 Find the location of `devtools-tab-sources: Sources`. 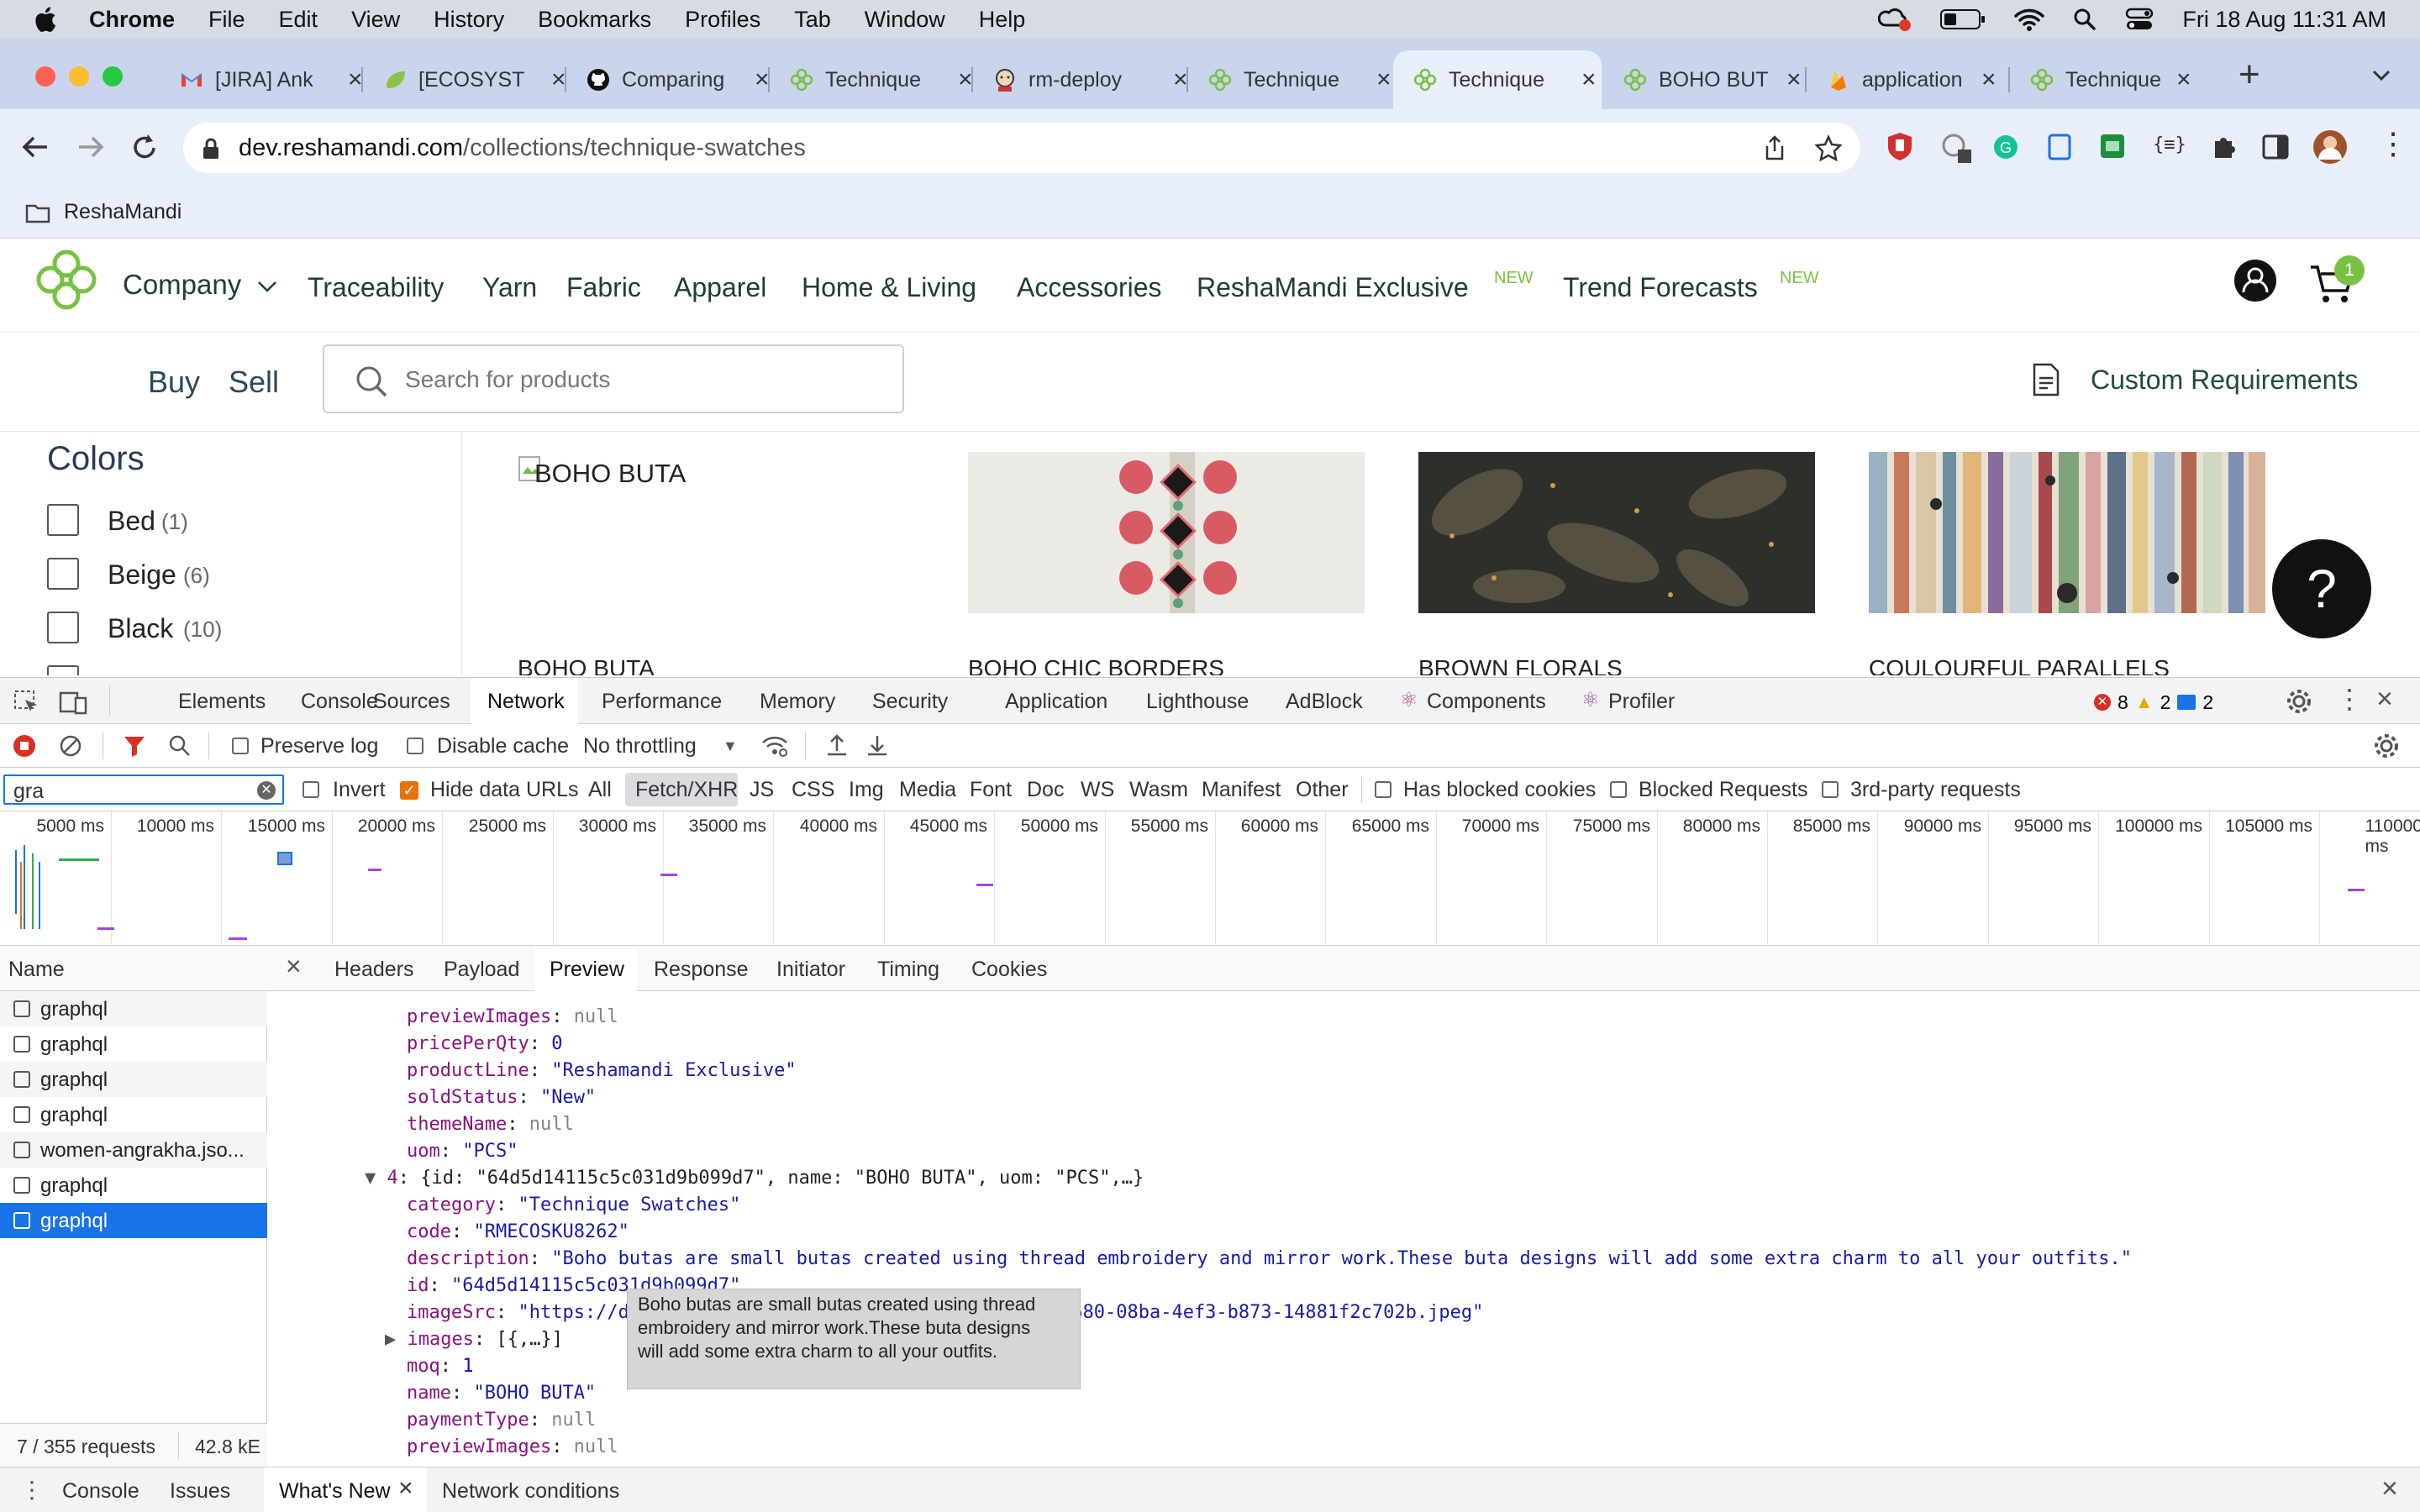

devtools-tab-sources: Sources is located at coordinates (412, 702).